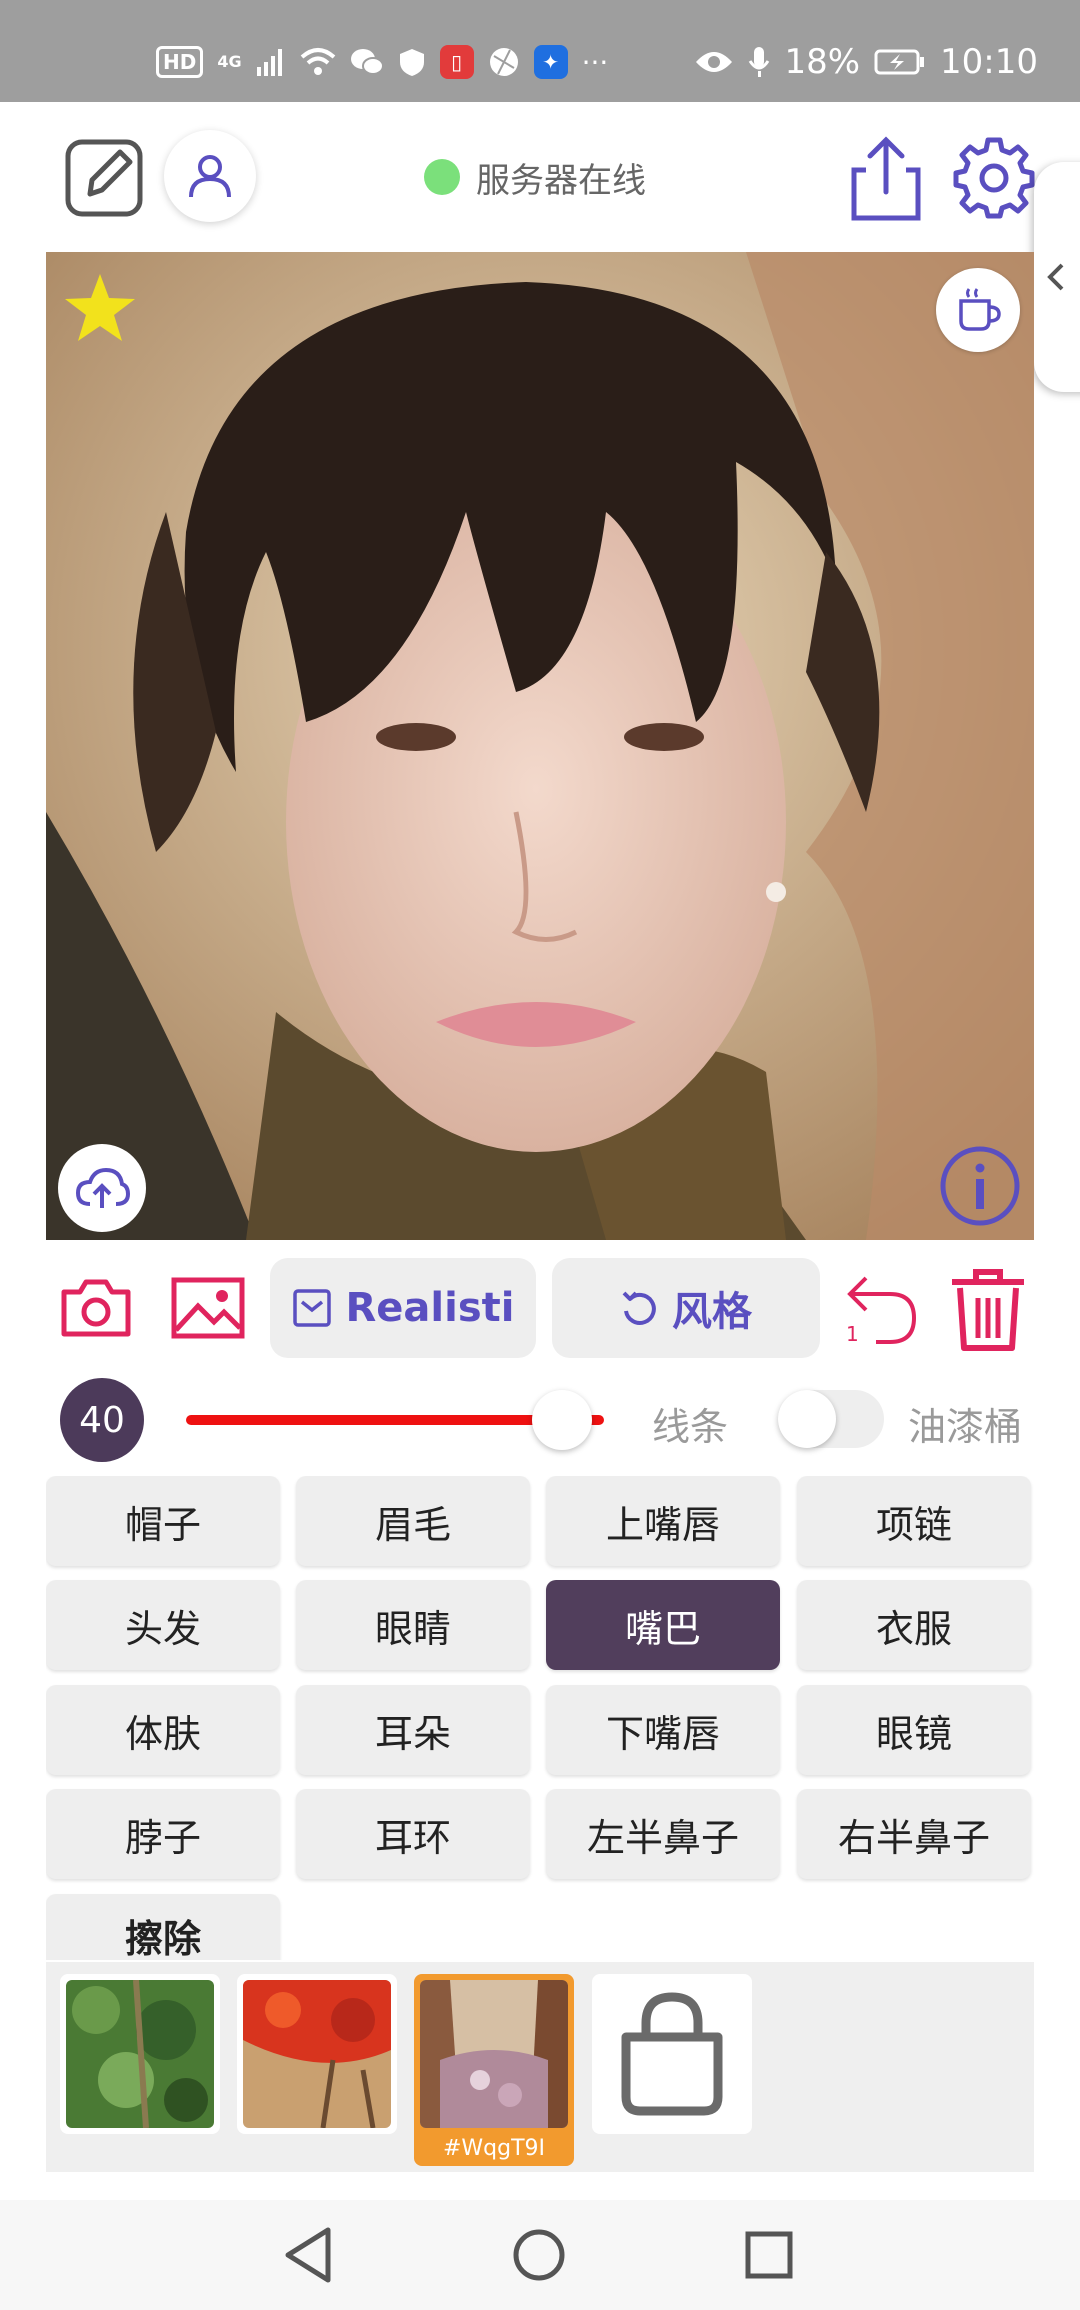  What do you see at coordinates (494, 2148) in the screenshot?
I see `selected-style-code: #WqgT9I` at bounding box center [494, 2148].